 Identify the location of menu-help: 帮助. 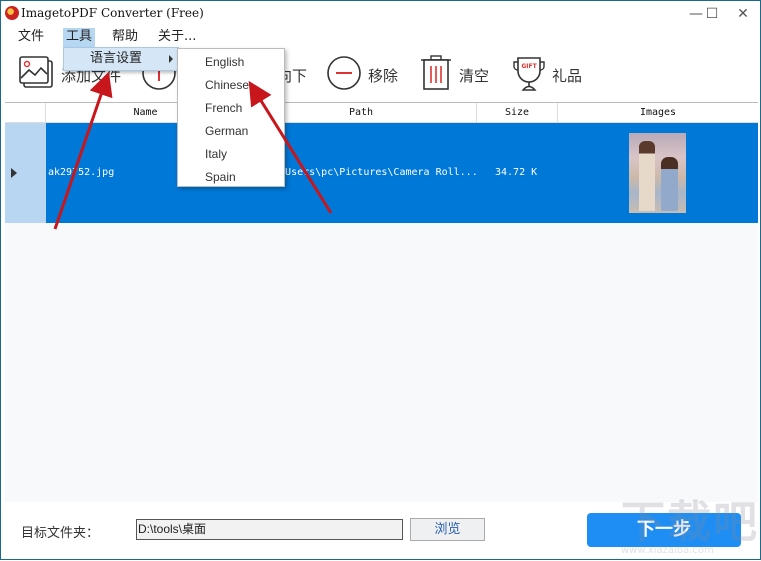
(125, 37).